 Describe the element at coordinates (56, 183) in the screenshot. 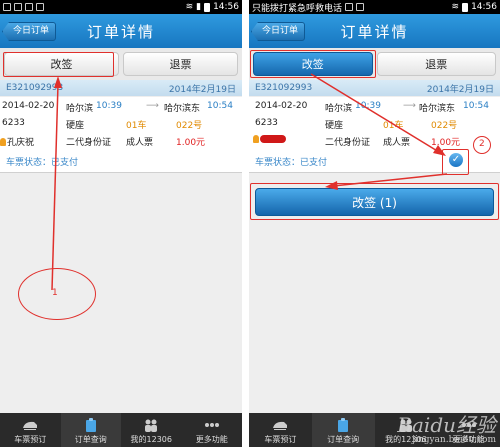

I see `annotation-arrow` at that location.